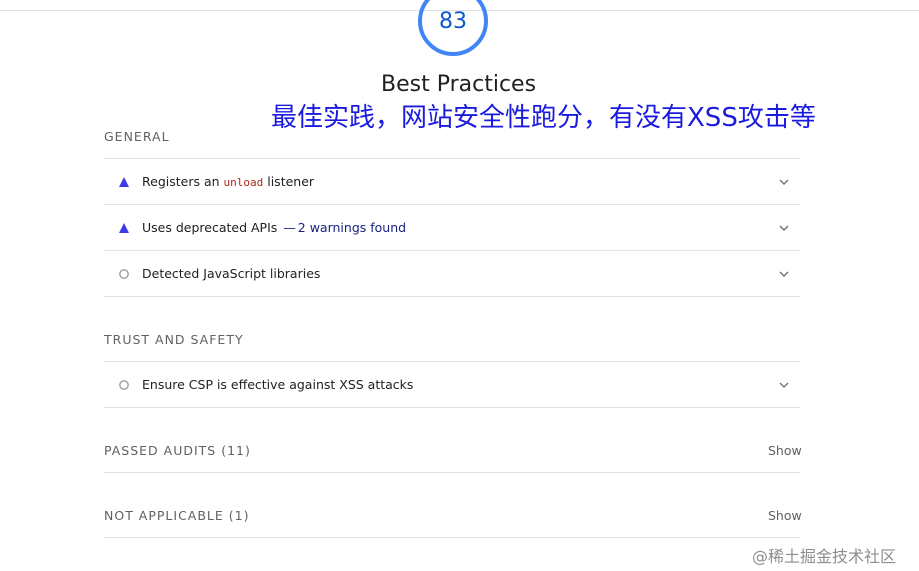 The height and width of the screenshot is (571, 919). I want to click on audit-unload-listener: Registers an unload listener, so click(452, 182).